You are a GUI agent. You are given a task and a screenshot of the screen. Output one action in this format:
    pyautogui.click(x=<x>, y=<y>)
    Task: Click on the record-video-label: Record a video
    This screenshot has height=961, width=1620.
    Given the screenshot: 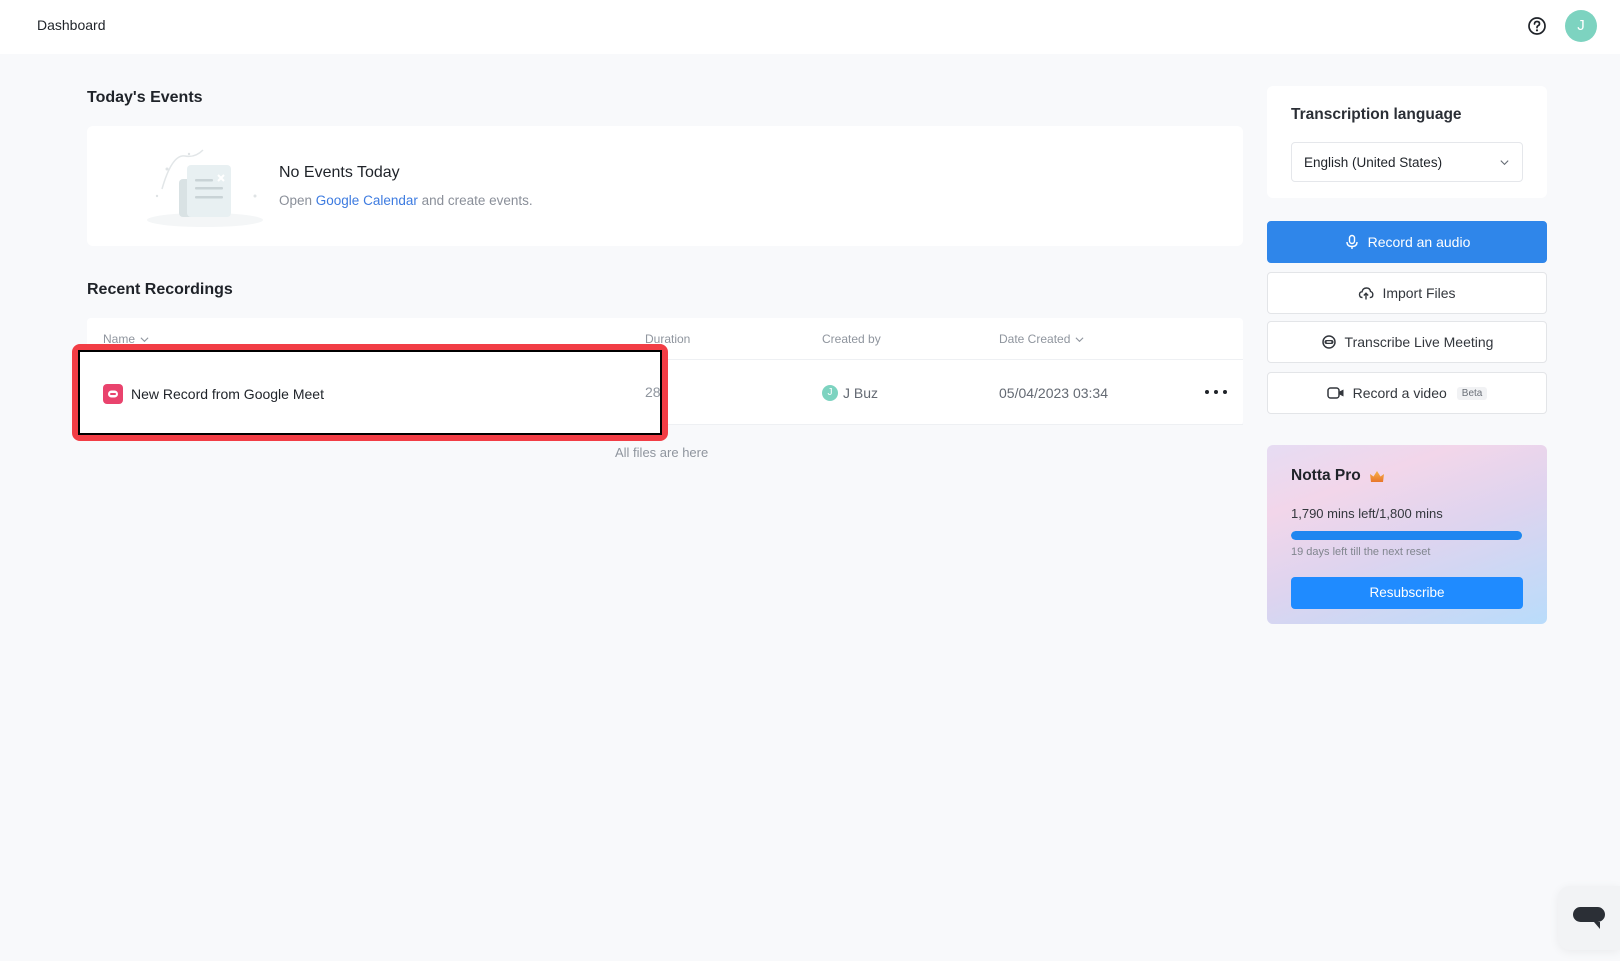 What is the action you would take?
    pyautogui.click(x=1399, y=393)
    